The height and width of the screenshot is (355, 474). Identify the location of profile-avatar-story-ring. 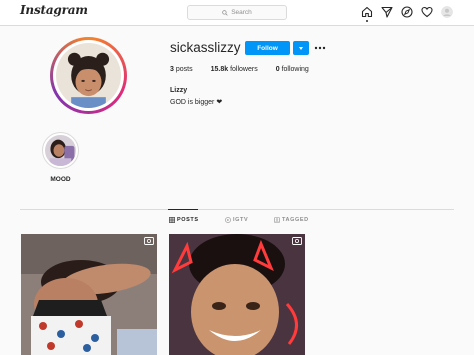
(88, 75).